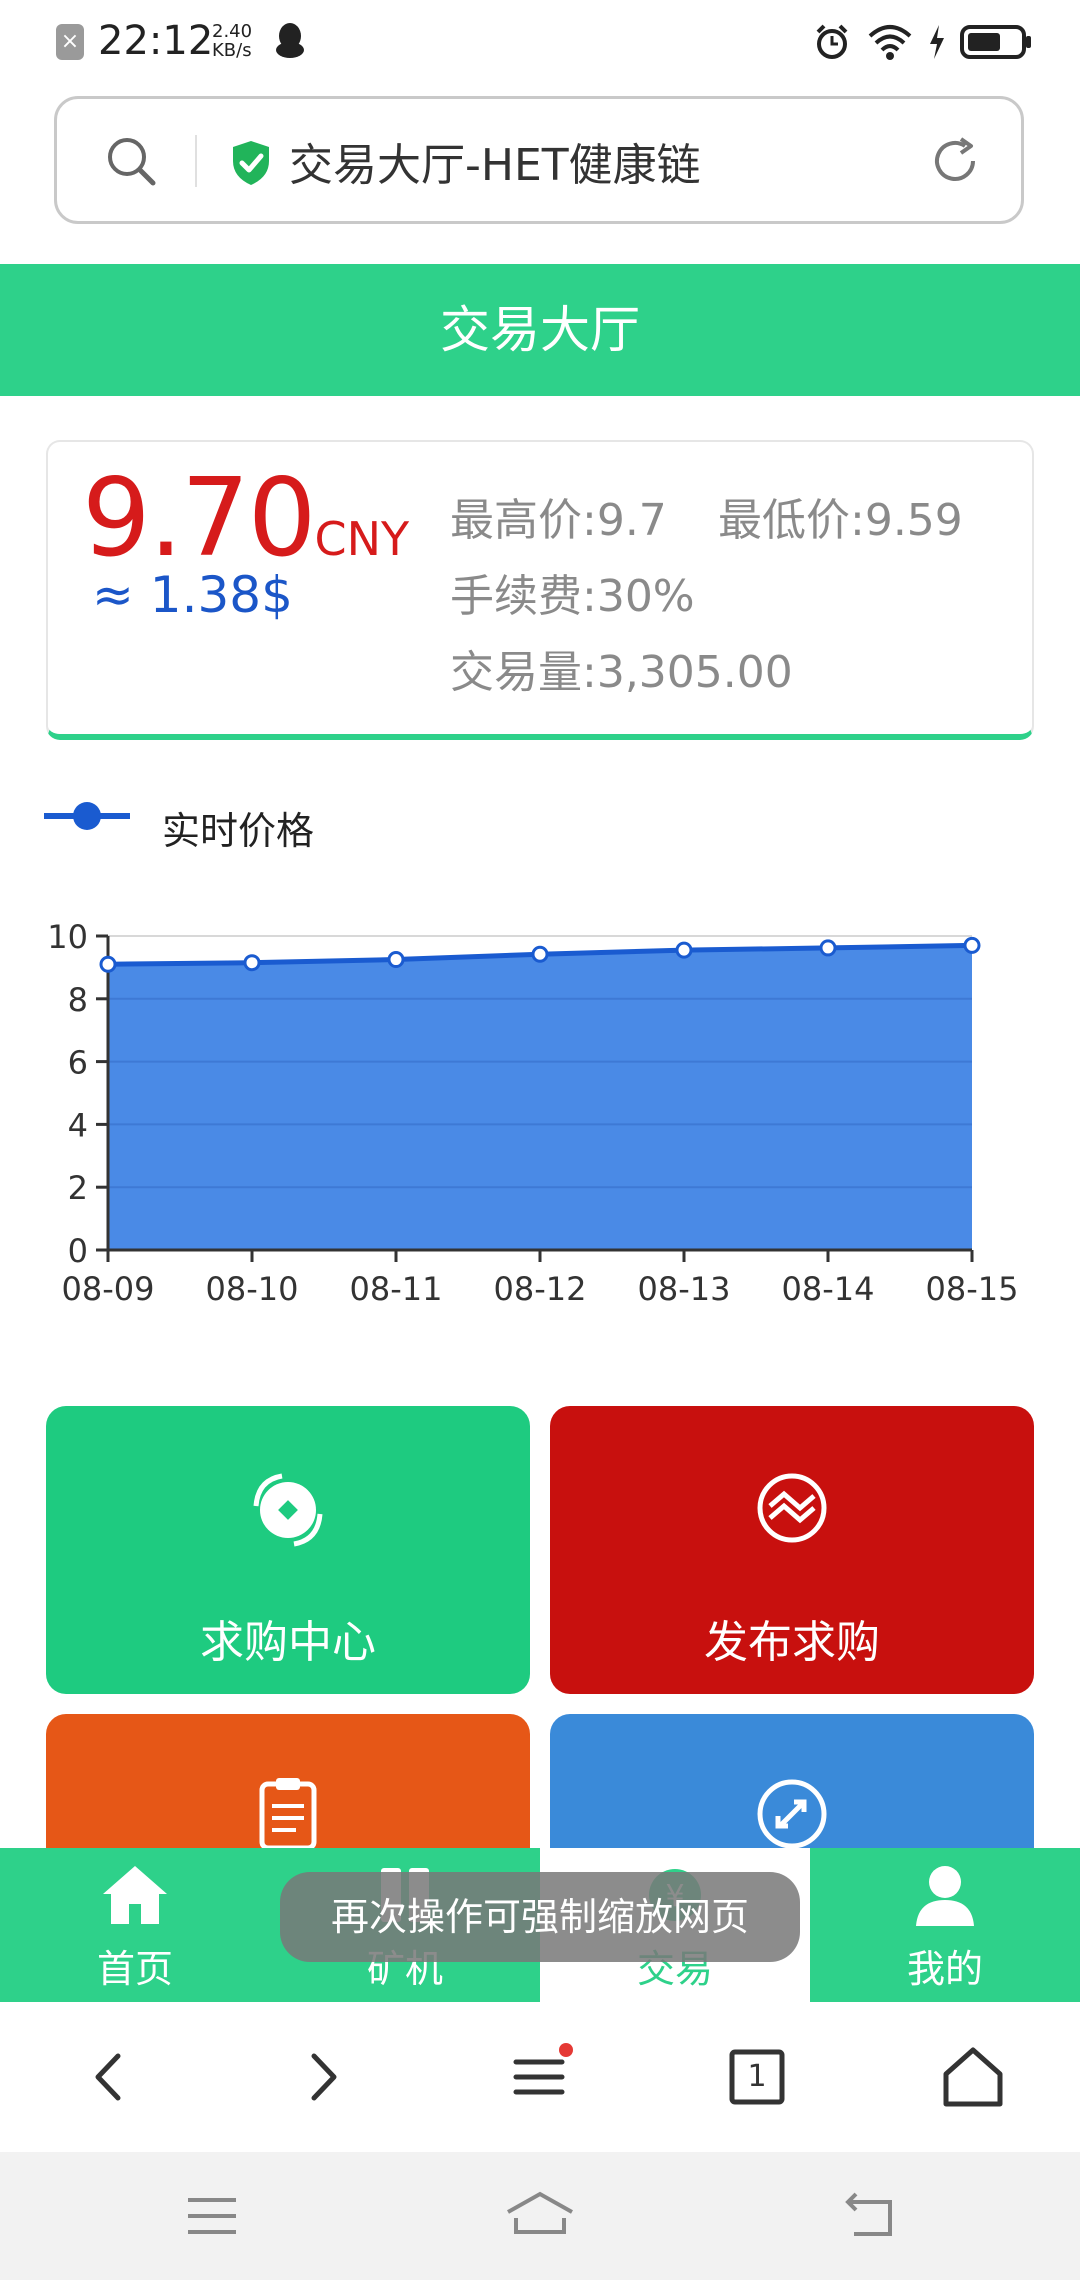 The height and width of the screenshot is (2280, 1080). What do you see at coordinates (832, 41) in the screenshot?
I see `alarm-icon` at bounding box center [832, 41].